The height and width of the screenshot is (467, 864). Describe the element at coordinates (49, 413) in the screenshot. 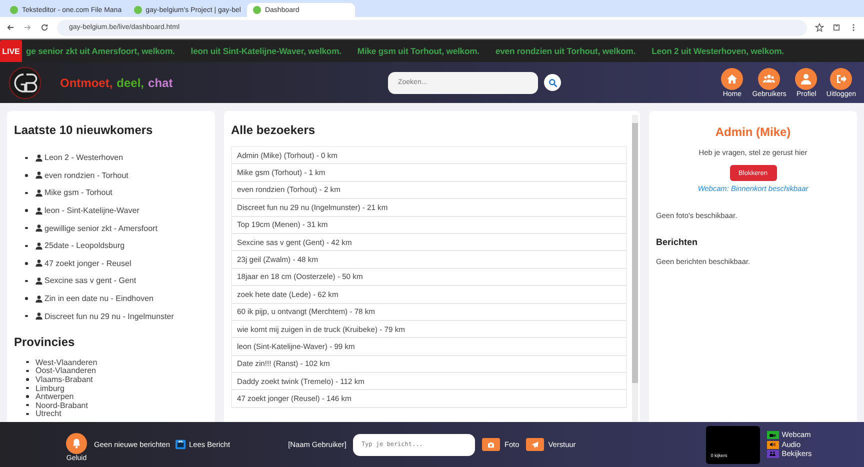

I see `province-item: Utrecht` at that location.